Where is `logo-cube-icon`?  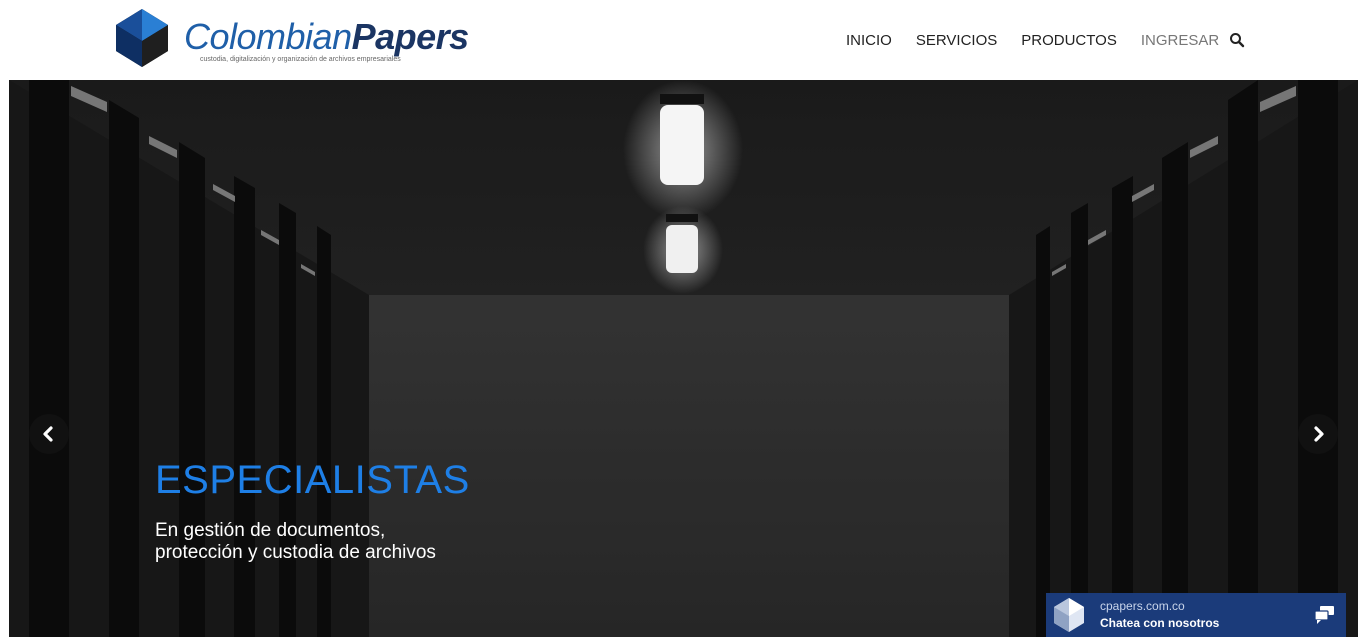
logo-cube-icon is located at coordinates (142, 38).